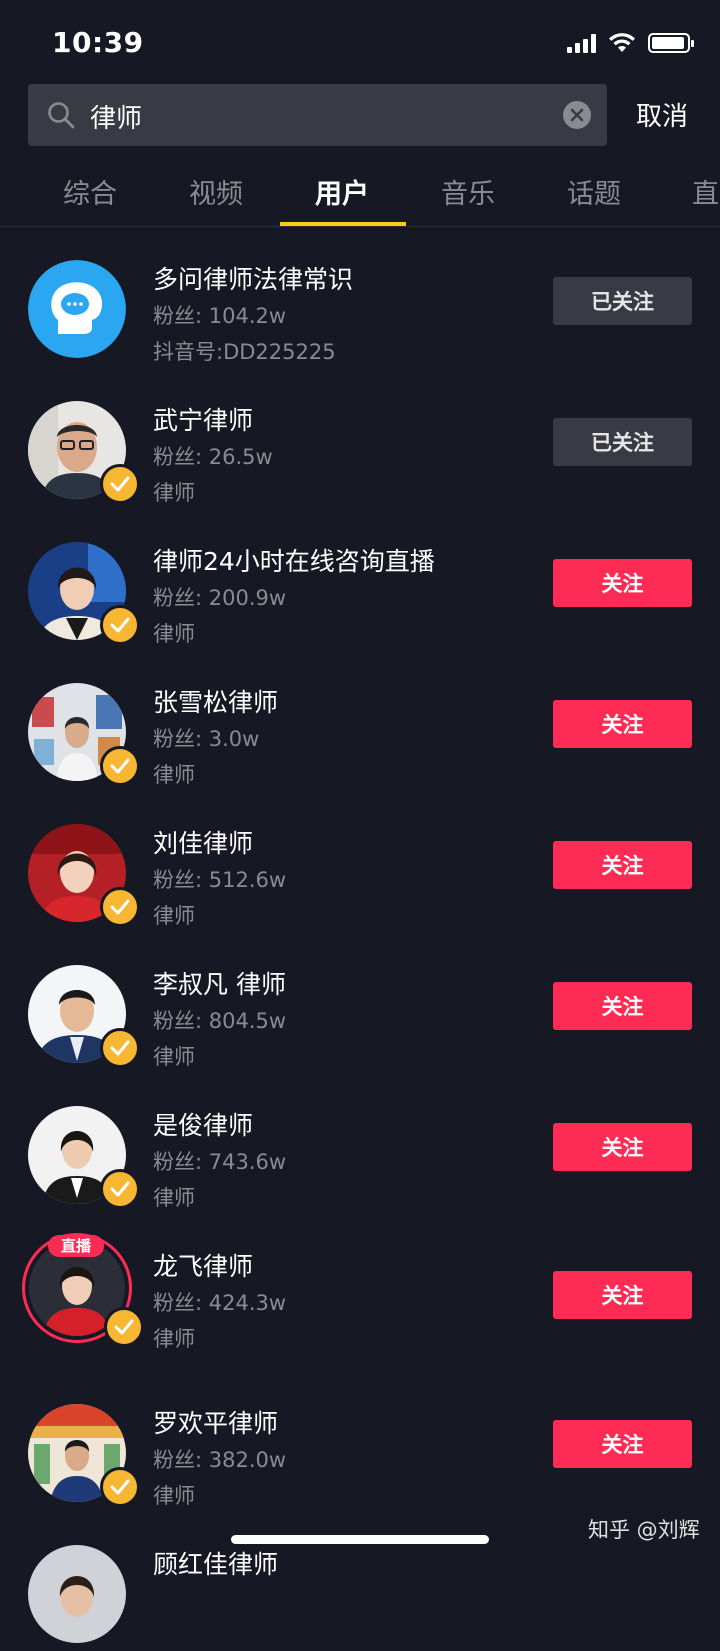 This screenshot has height=1651, width=720. I want to click on follower-count: 粉丝: 104.2w, so click(220, 316).